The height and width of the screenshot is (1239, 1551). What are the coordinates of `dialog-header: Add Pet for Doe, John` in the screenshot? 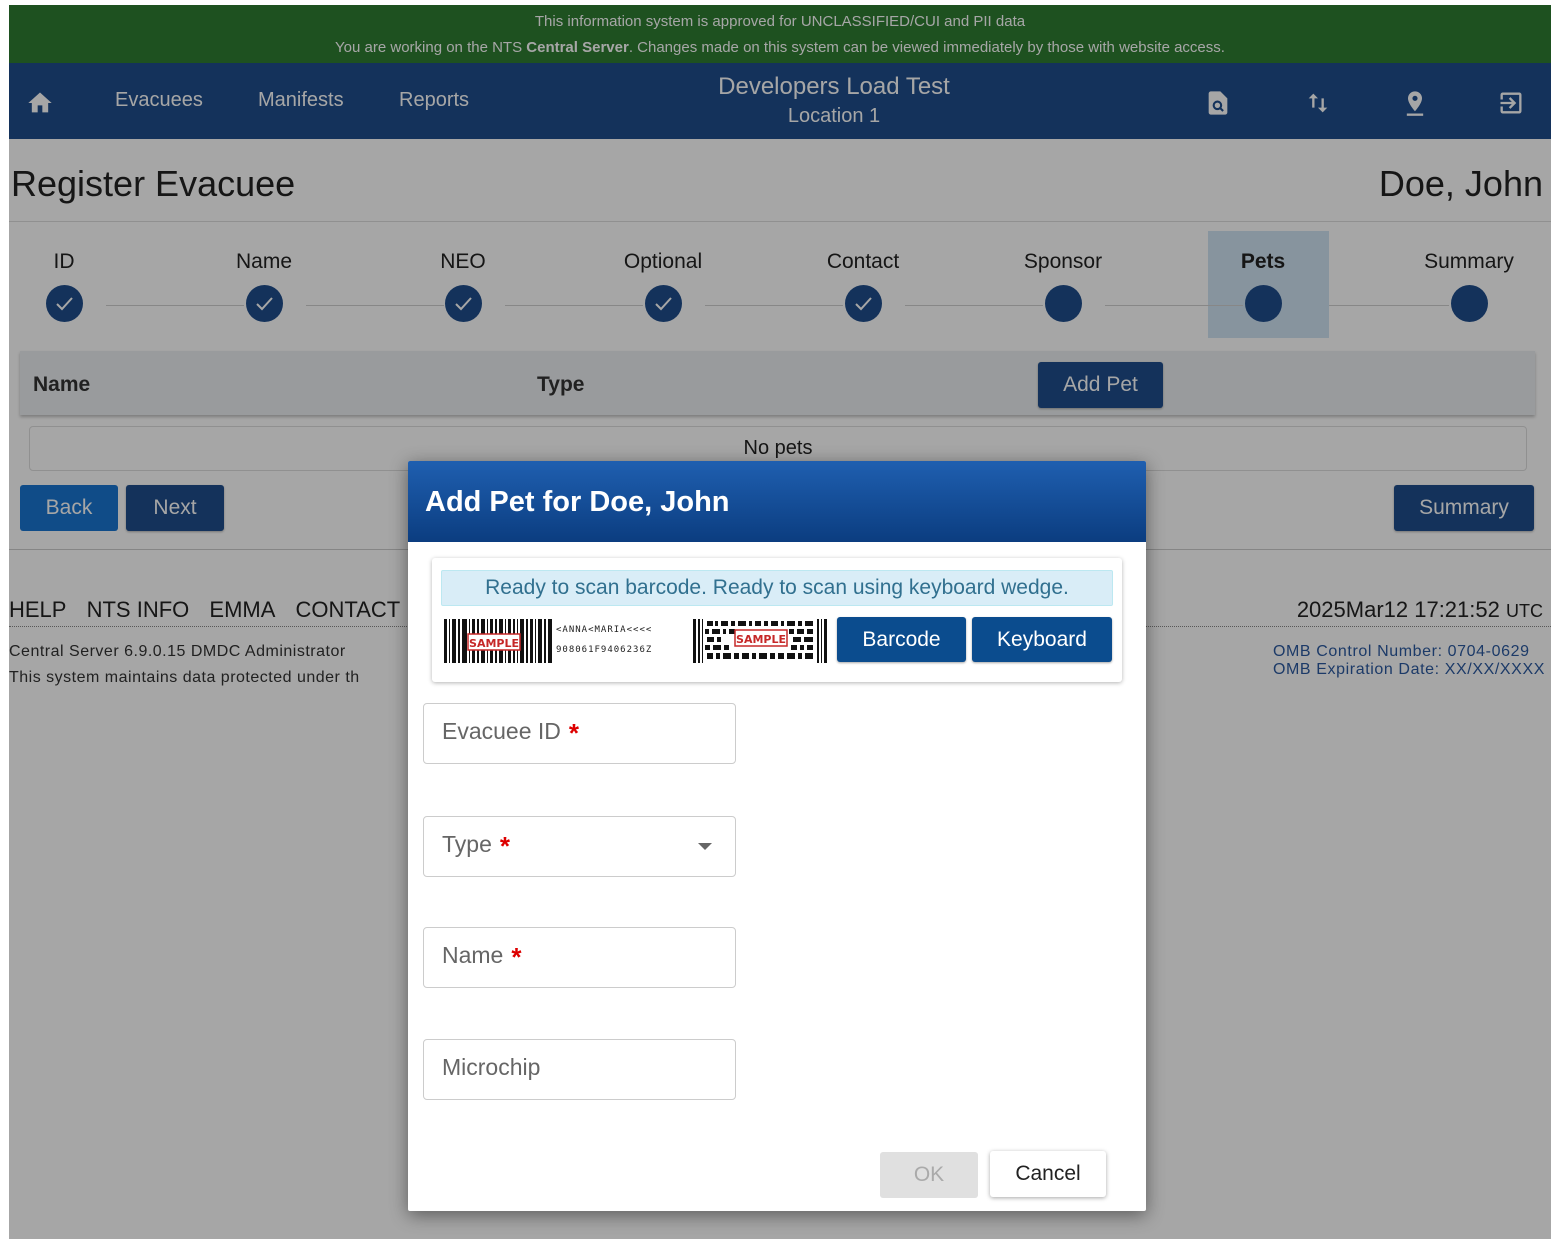 It's located at (777, 501).